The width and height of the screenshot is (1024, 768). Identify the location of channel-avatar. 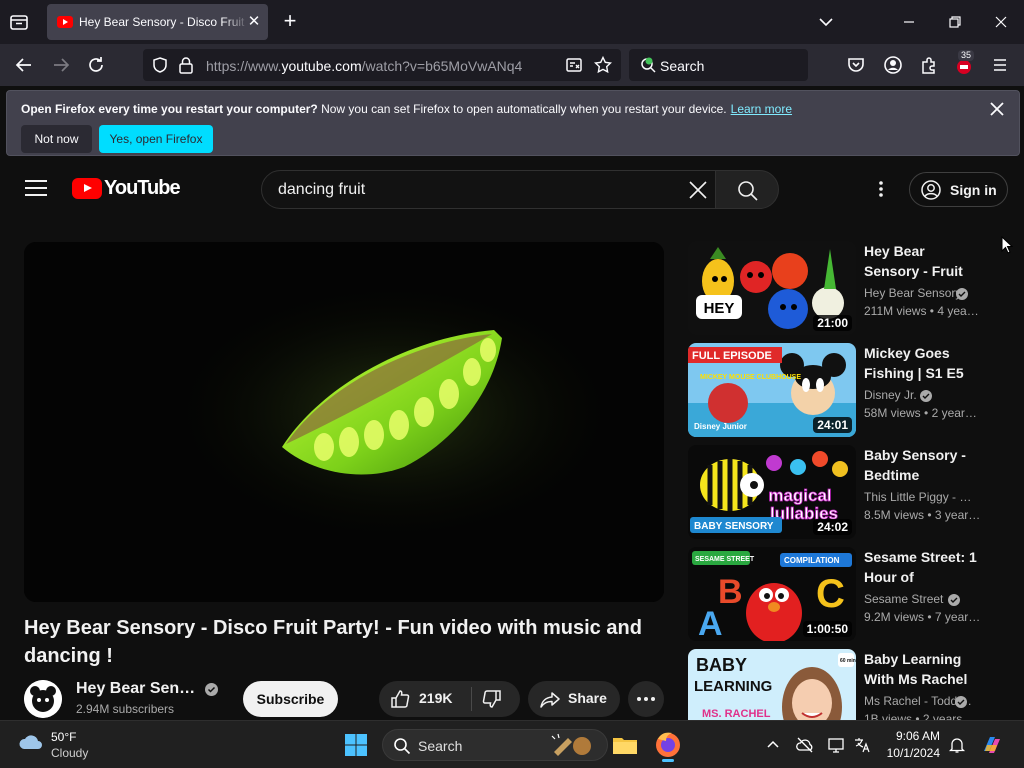
(43, 699).